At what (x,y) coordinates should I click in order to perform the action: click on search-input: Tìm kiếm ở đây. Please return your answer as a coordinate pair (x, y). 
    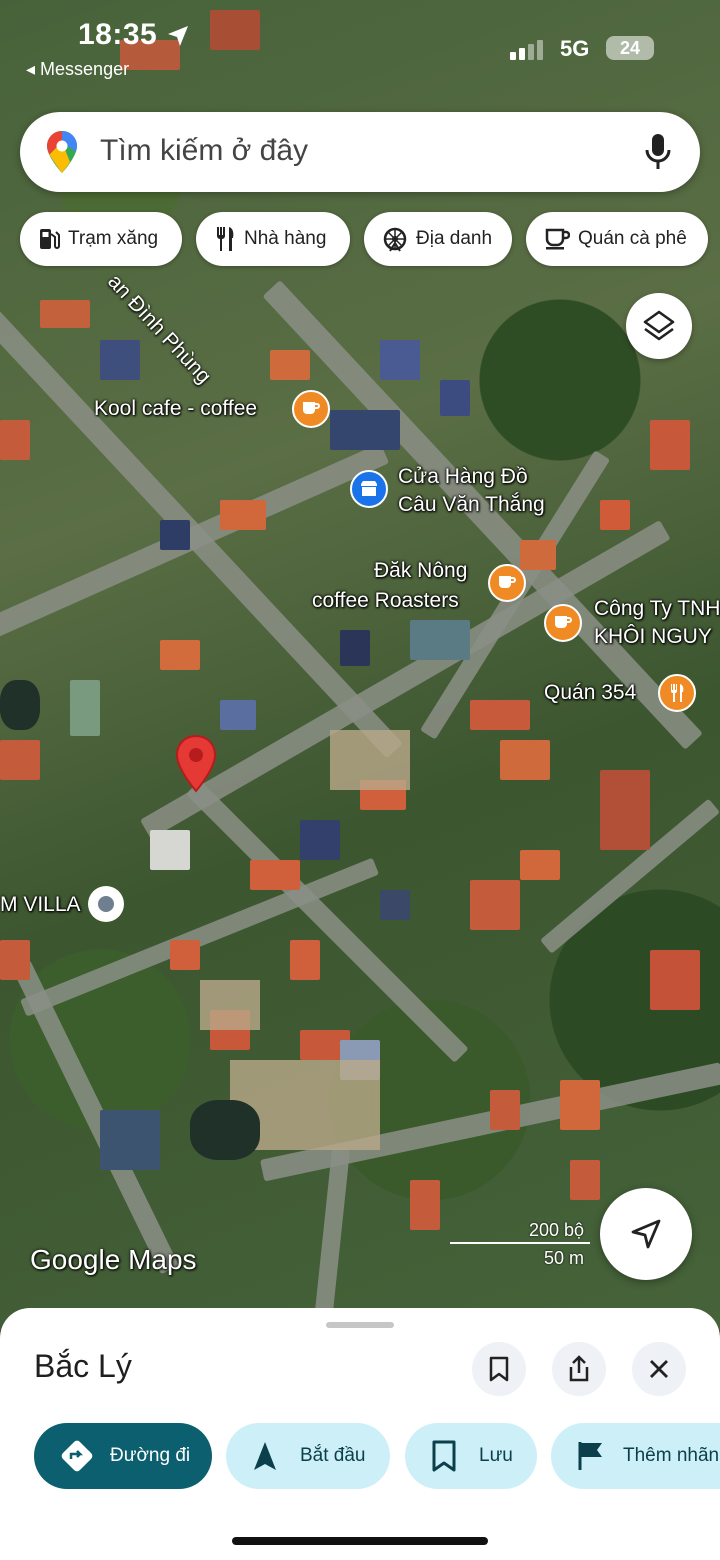
    Looking at the image, I should click on (204, 151).